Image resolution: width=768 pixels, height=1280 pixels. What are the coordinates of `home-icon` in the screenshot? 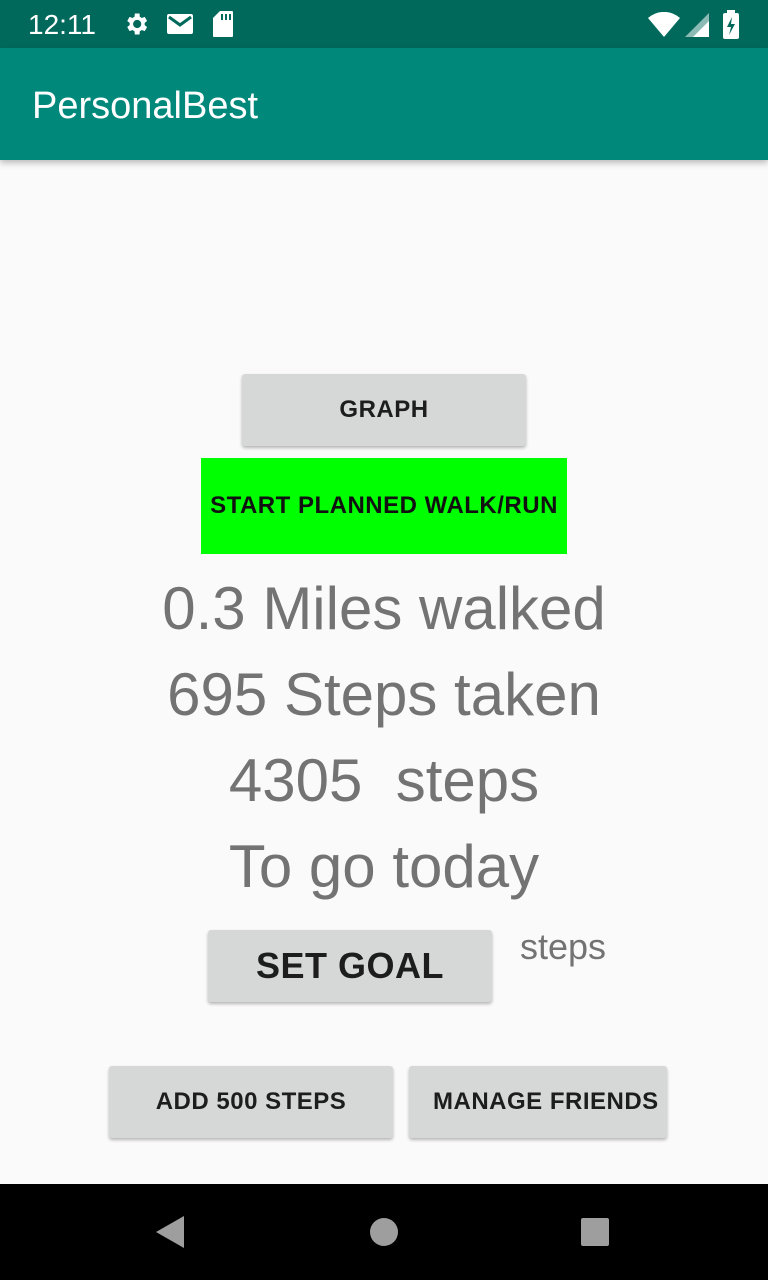 It's located at (384, 1232).